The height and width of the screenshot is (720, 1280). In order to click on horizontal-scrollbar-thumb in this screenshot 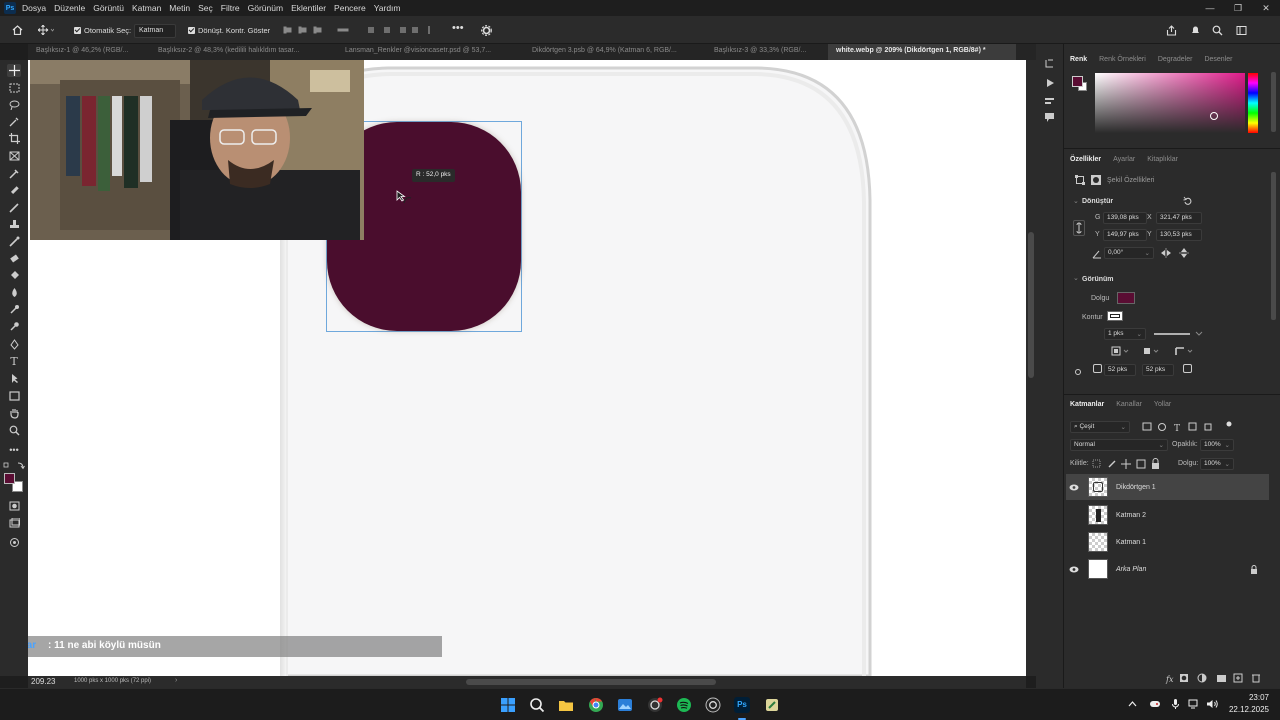, I will do `click(591, 682)`.